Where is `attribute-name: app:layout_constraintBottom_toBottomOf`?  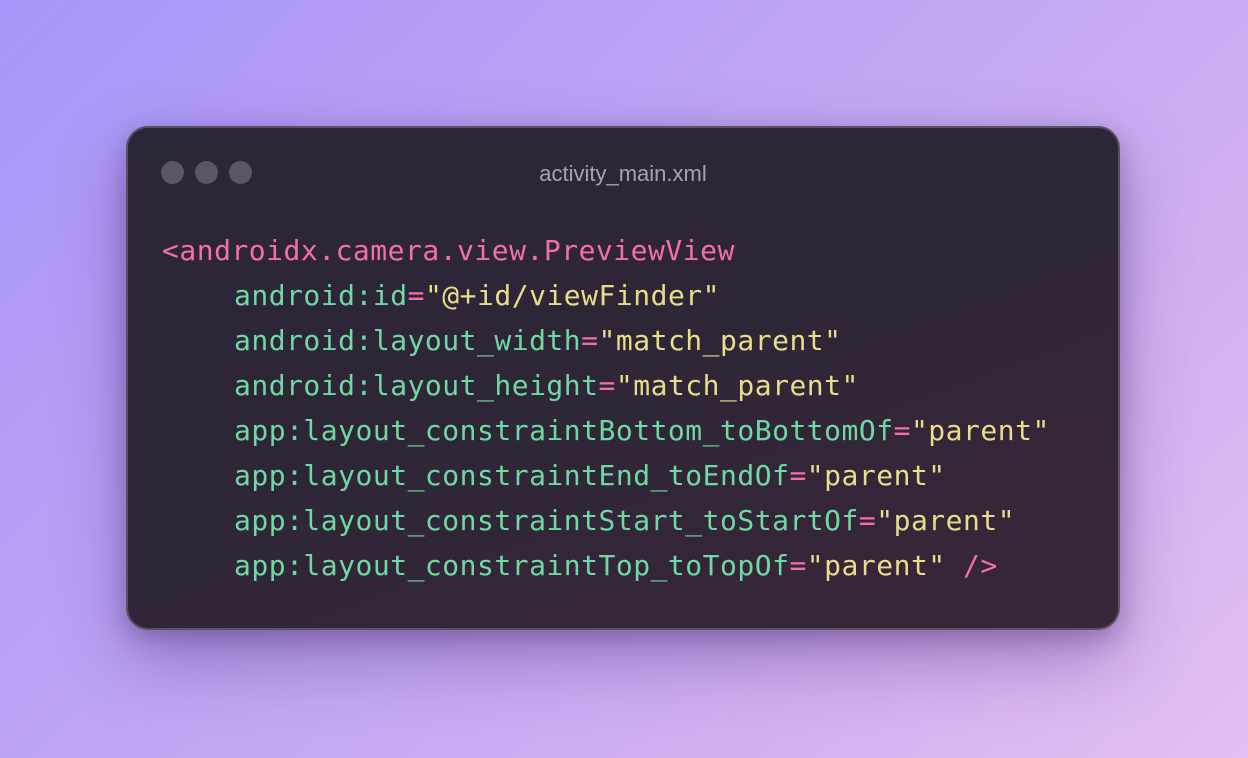 attribute-name: app:layout_constraintBottom_toBottomOf is located at coordinates (564, 430).